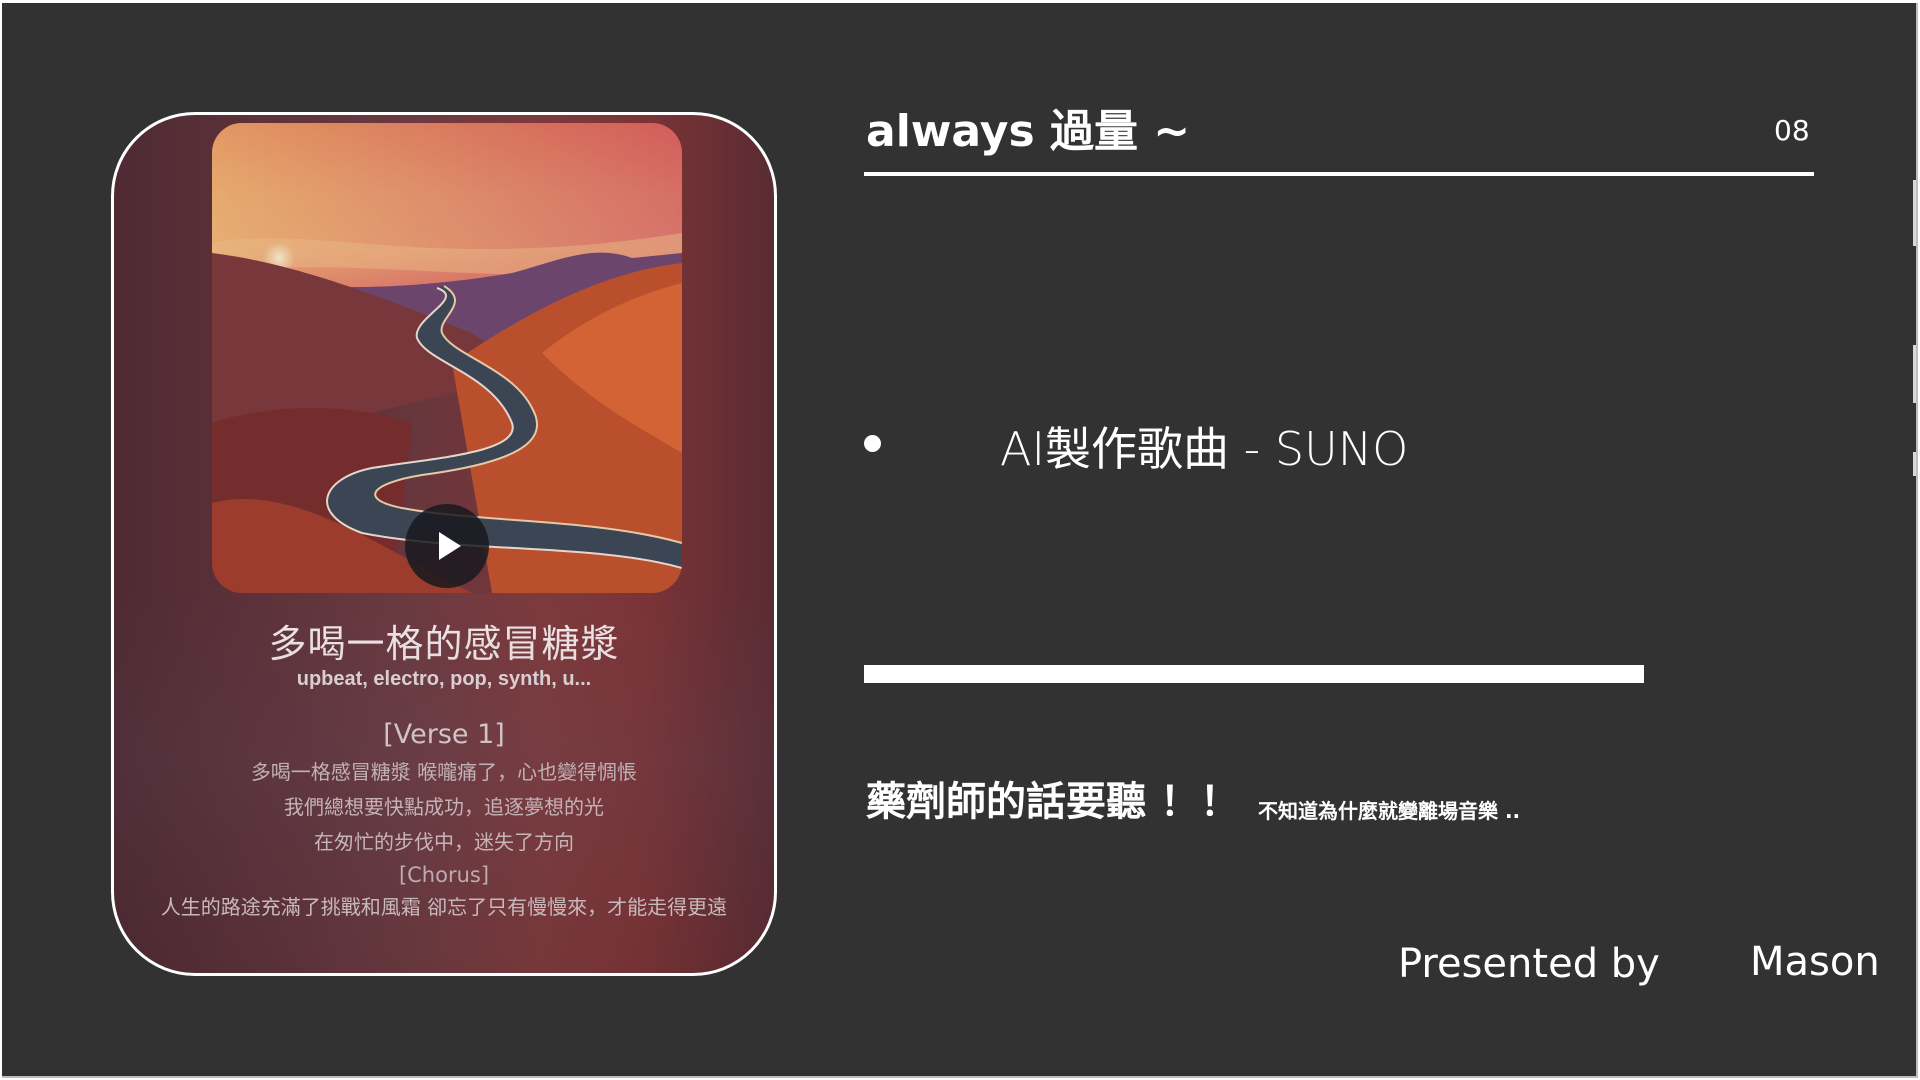 The height and width of the screenshot is (1080, 1920). What do you see at coordinates (450, 546) in the screenshot?
I see `play-icon` at bounding box center [450, 546].